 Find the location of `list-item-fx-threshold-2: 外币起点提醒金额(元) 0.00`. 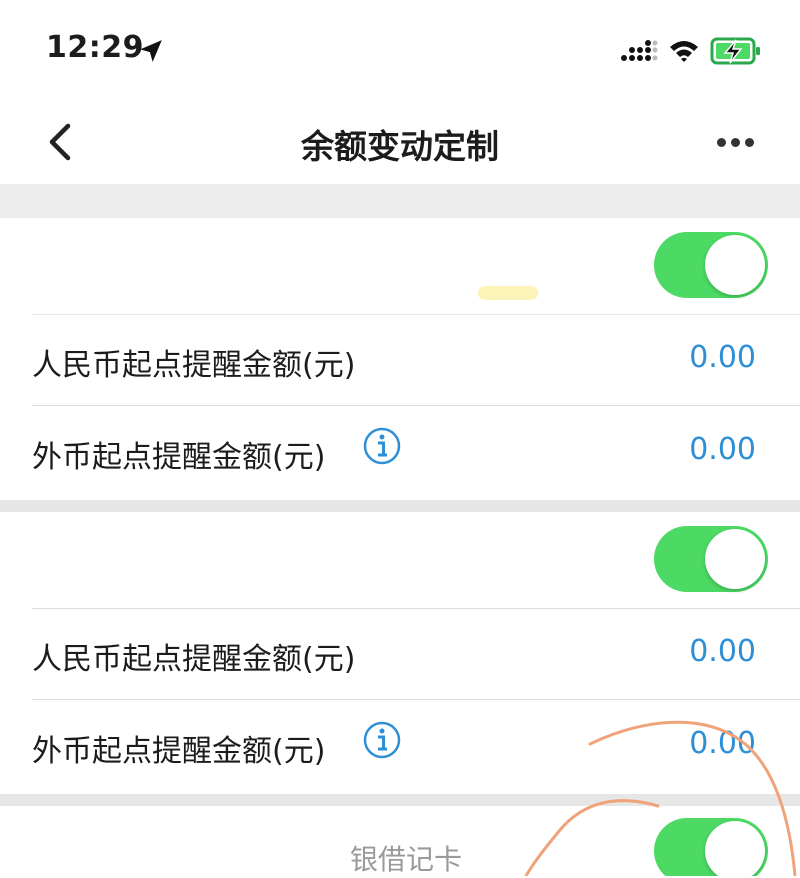

list-item-fx-threshold-2: 外币起点提醒金额(元) 0.00 is located at coordinates (416, 746).